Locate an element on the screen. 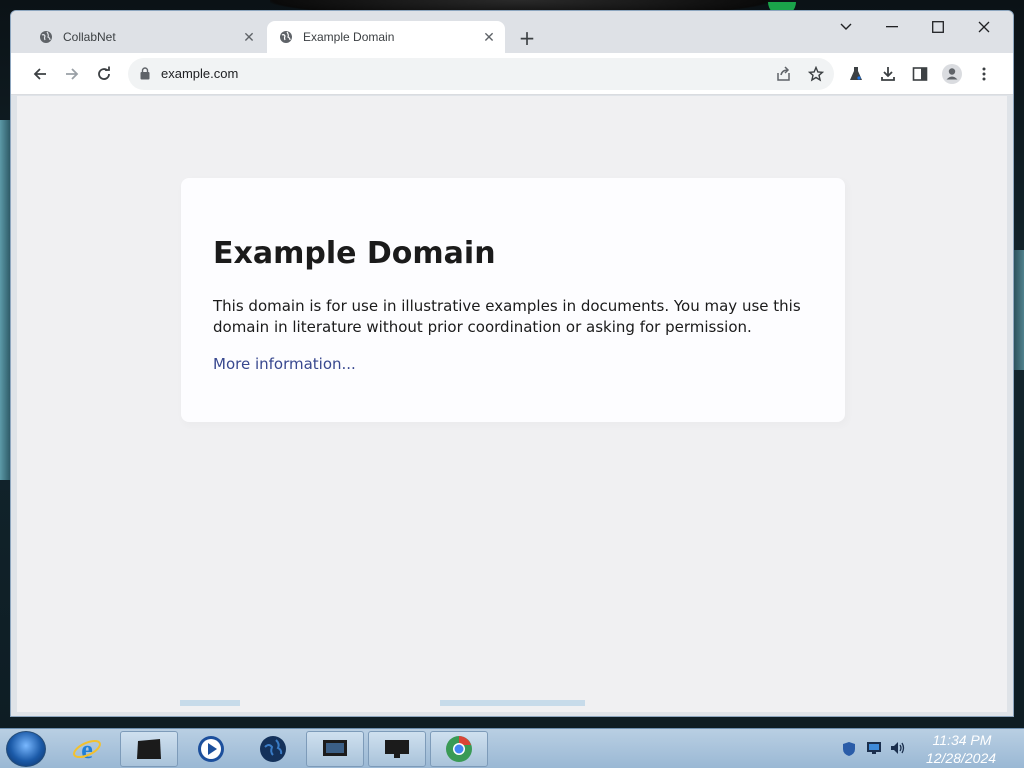 The image size is (1024, 768). explorer-glyph is located at coordinates (149, 749).